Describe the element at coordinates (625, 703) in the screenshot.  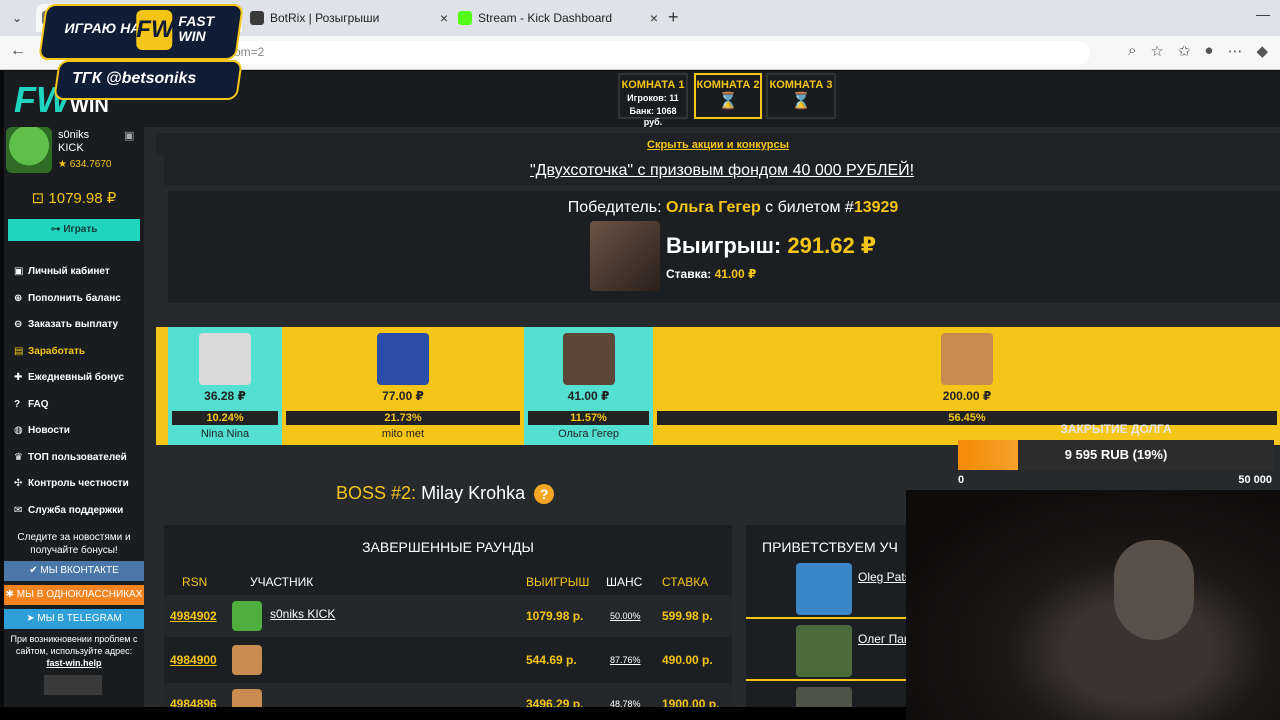
I see `round-chance-link: 48.78%` at that location.